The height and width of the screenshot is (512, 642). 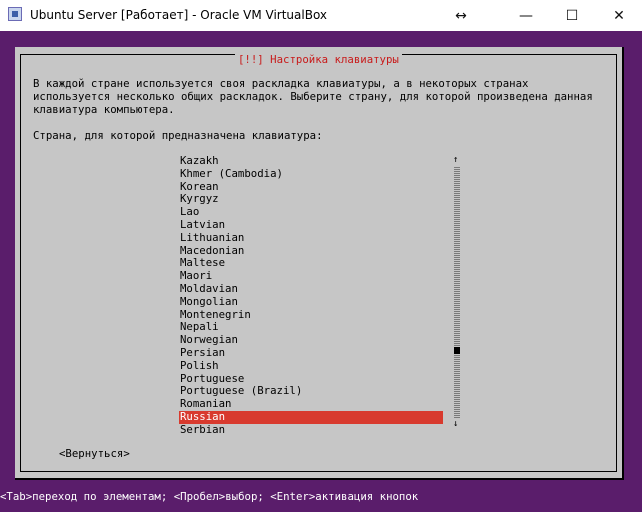 I want to click on list-item: Polish, so click(x=311, y=366).